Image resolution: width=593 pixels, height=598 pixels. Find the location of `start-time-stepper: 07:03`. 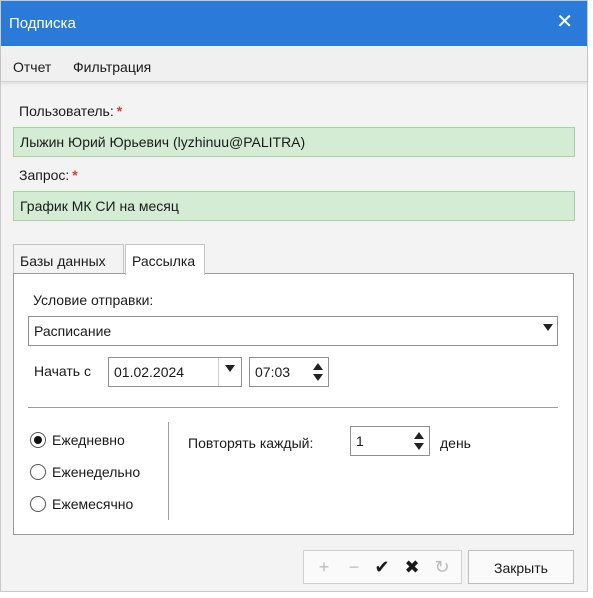

start-time-stepper: 07:03 is located at coordinates (289, 372).